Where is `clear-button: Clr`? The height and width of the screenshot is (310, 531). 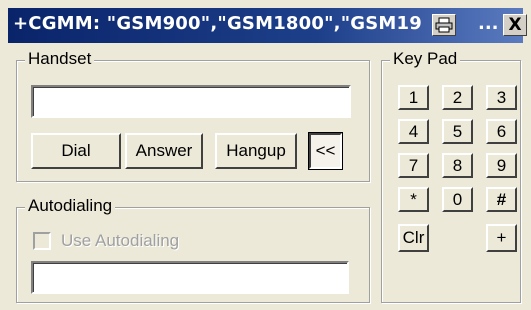 clear-button: Clr is located at coordinates (413, 238).